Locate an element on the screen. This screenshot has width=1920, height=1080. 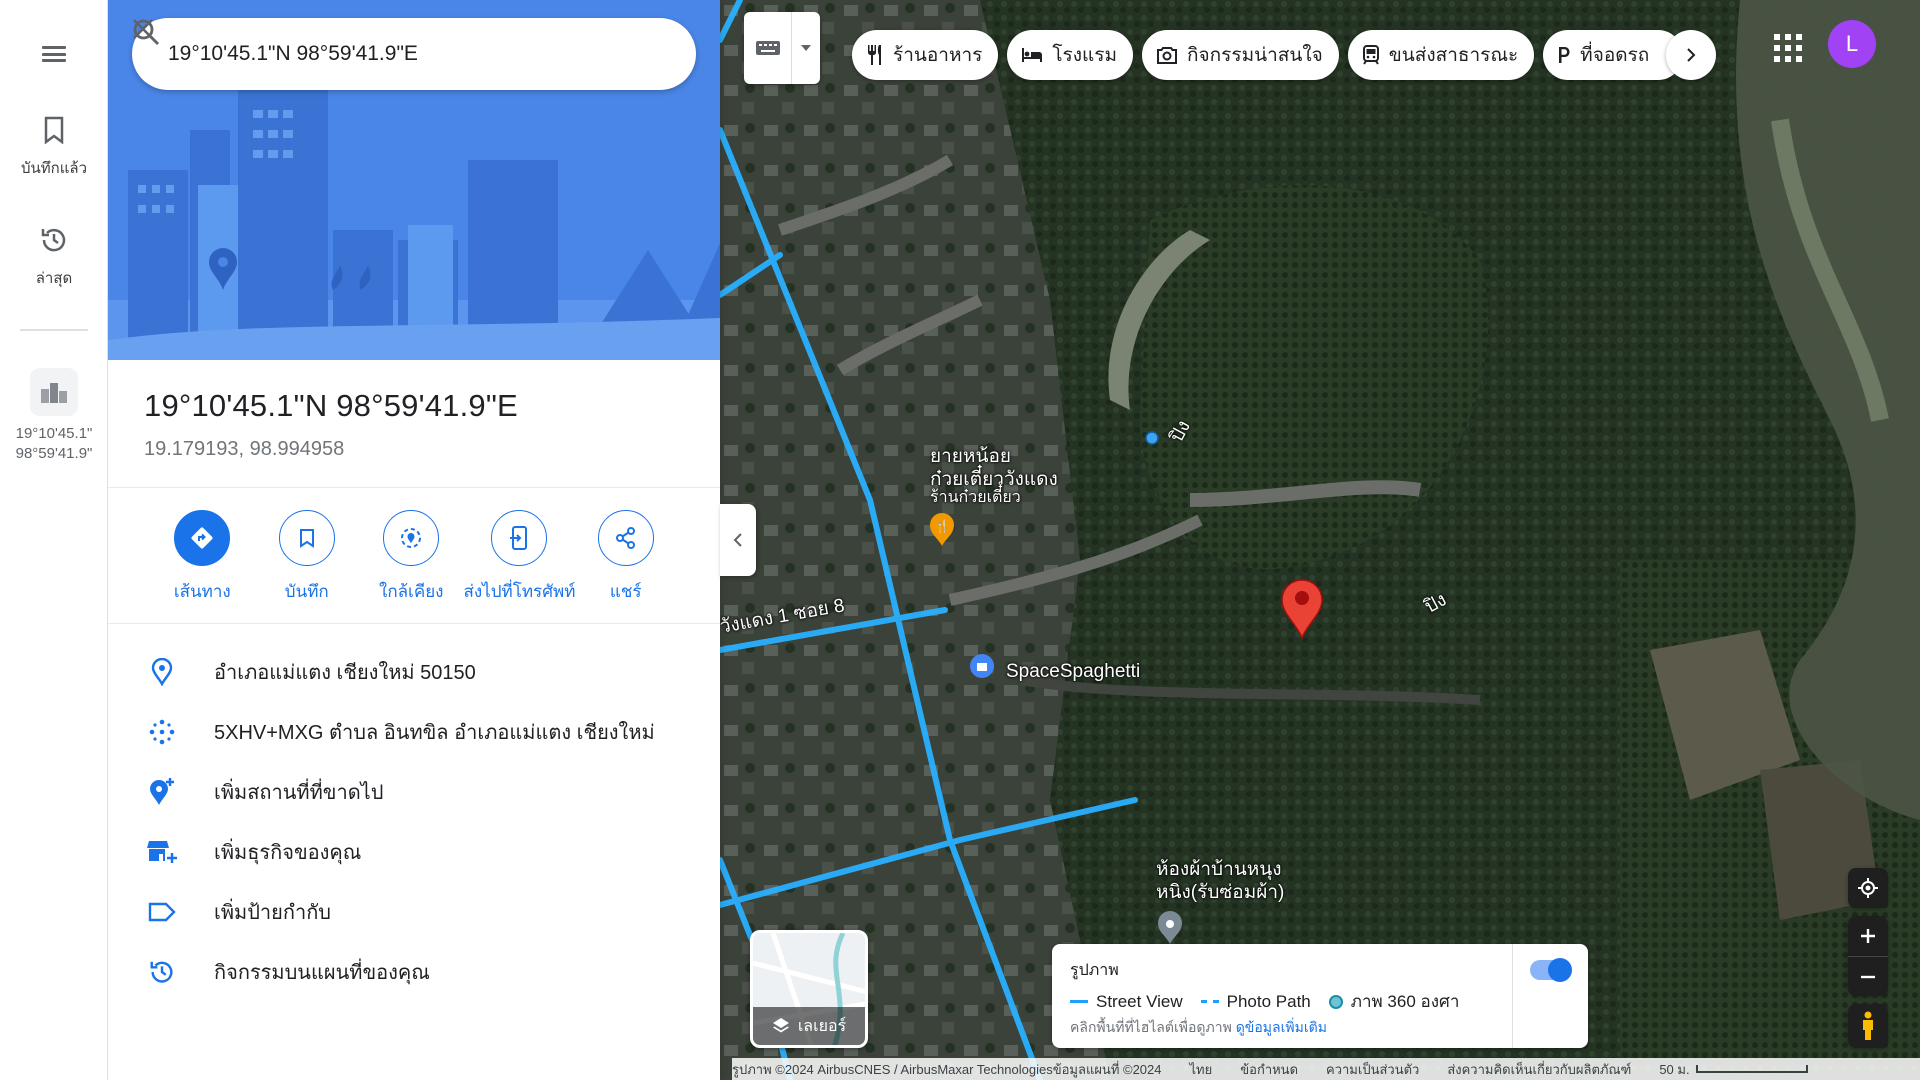
menu-icon is located at coordinates (54, 47).